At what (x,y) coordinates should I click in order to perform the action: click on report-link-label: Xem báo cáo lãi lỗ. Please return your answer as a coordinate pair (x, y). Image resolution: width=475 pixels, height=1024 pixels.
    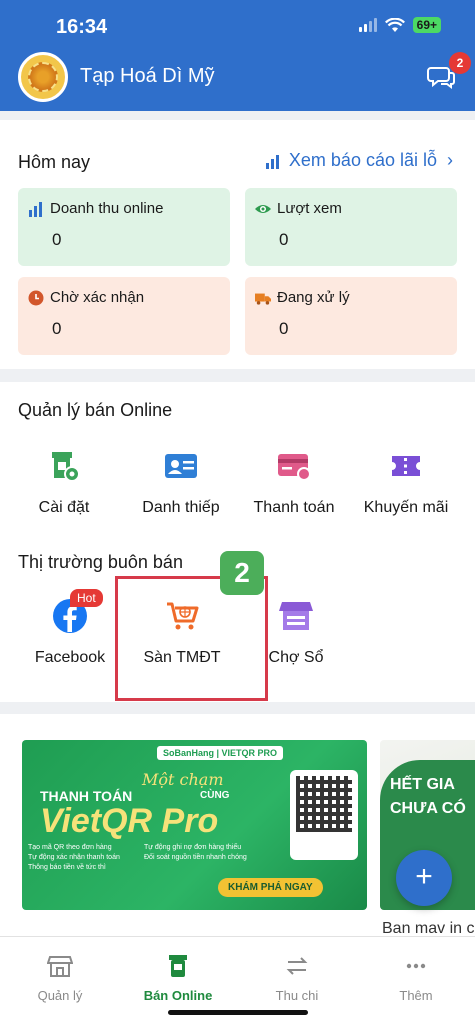
    Looking at the image, I should click on (362, 160).